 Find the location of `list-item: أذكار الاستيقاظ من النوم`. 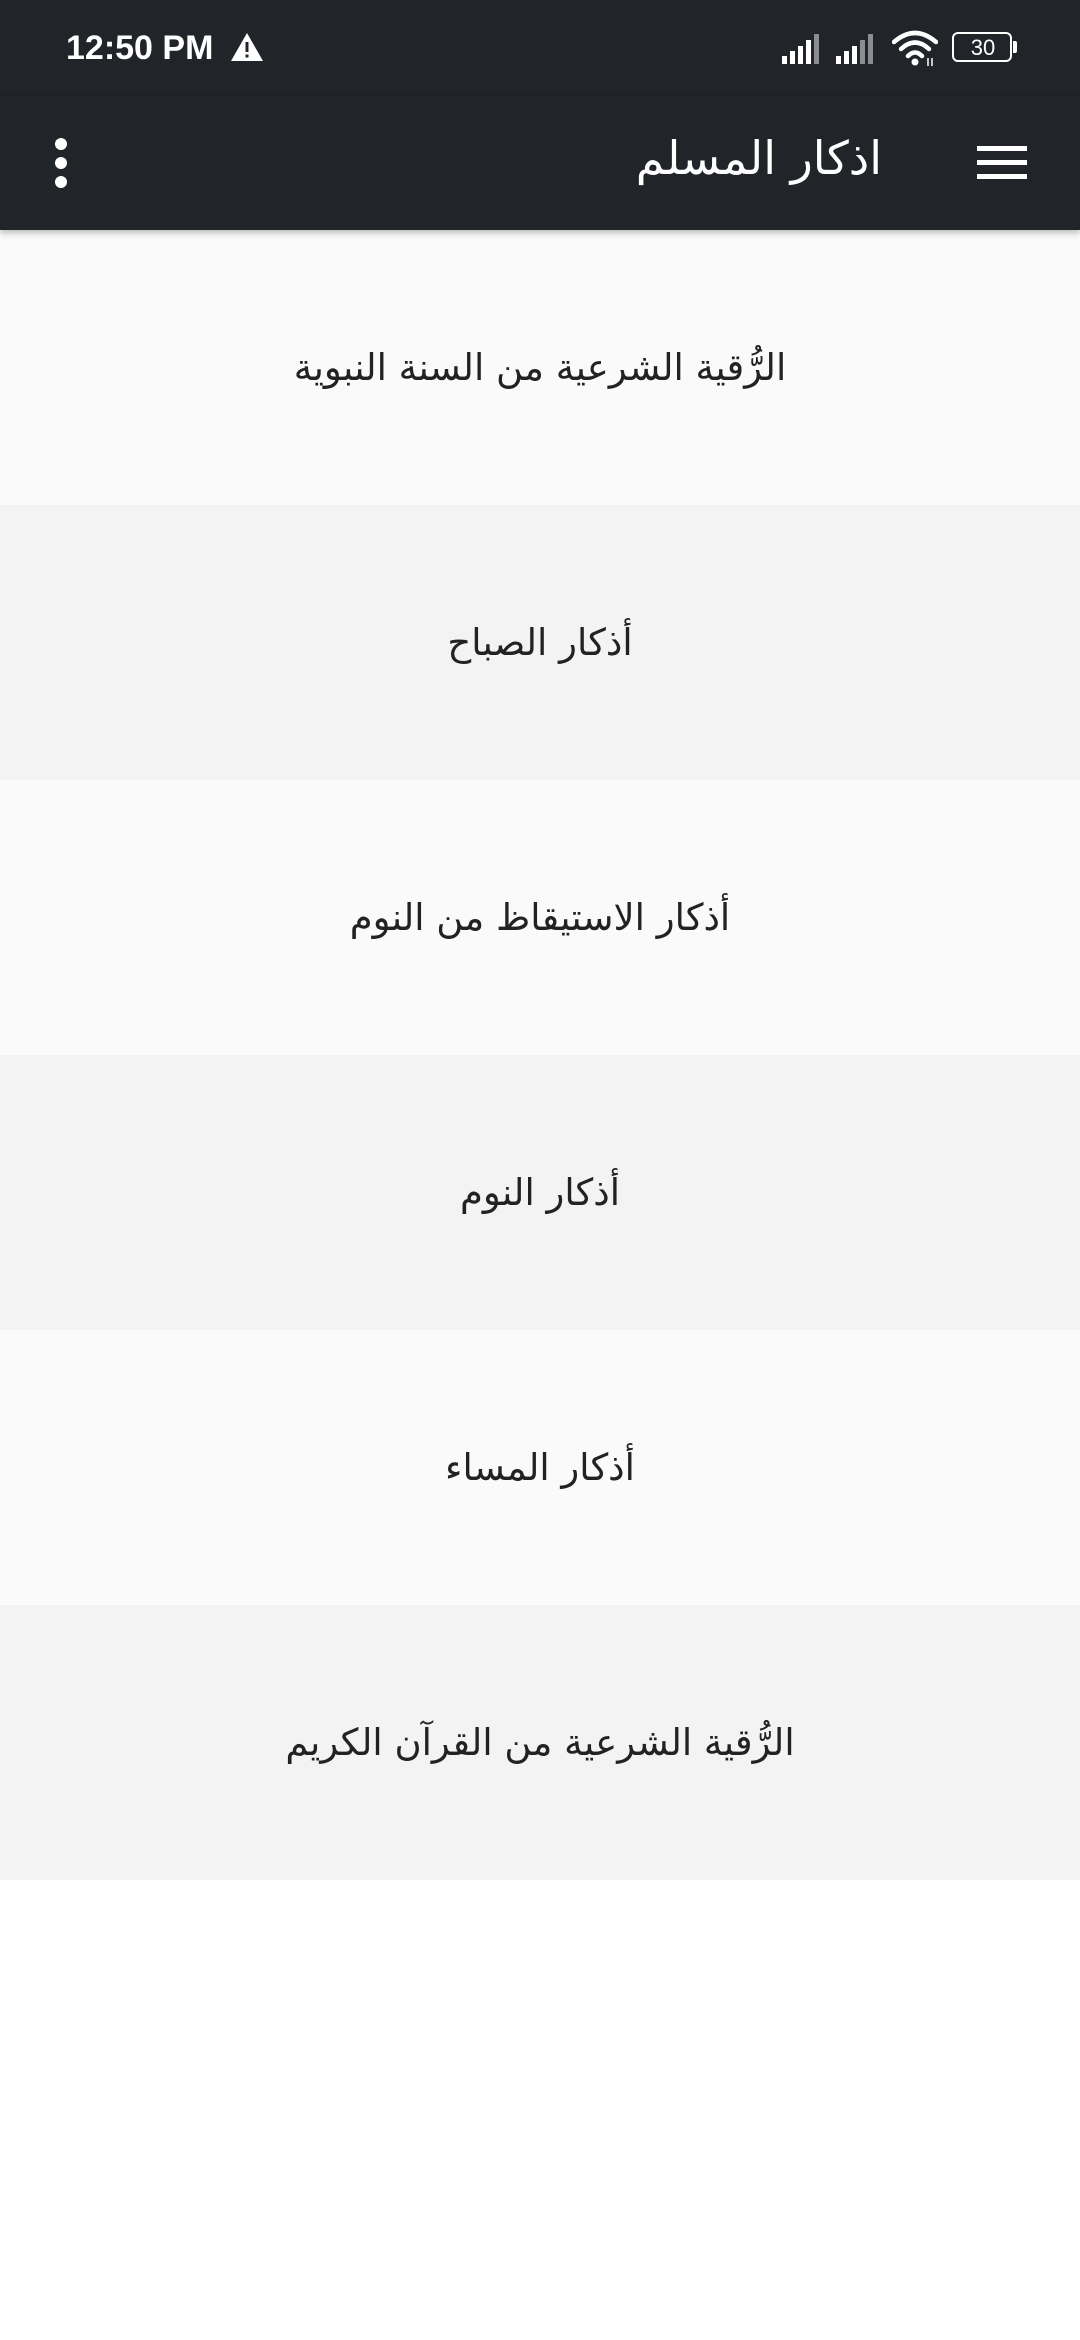

list-item: أذكار الاستيقاظ من النوم is located at coordinates (540, 917).